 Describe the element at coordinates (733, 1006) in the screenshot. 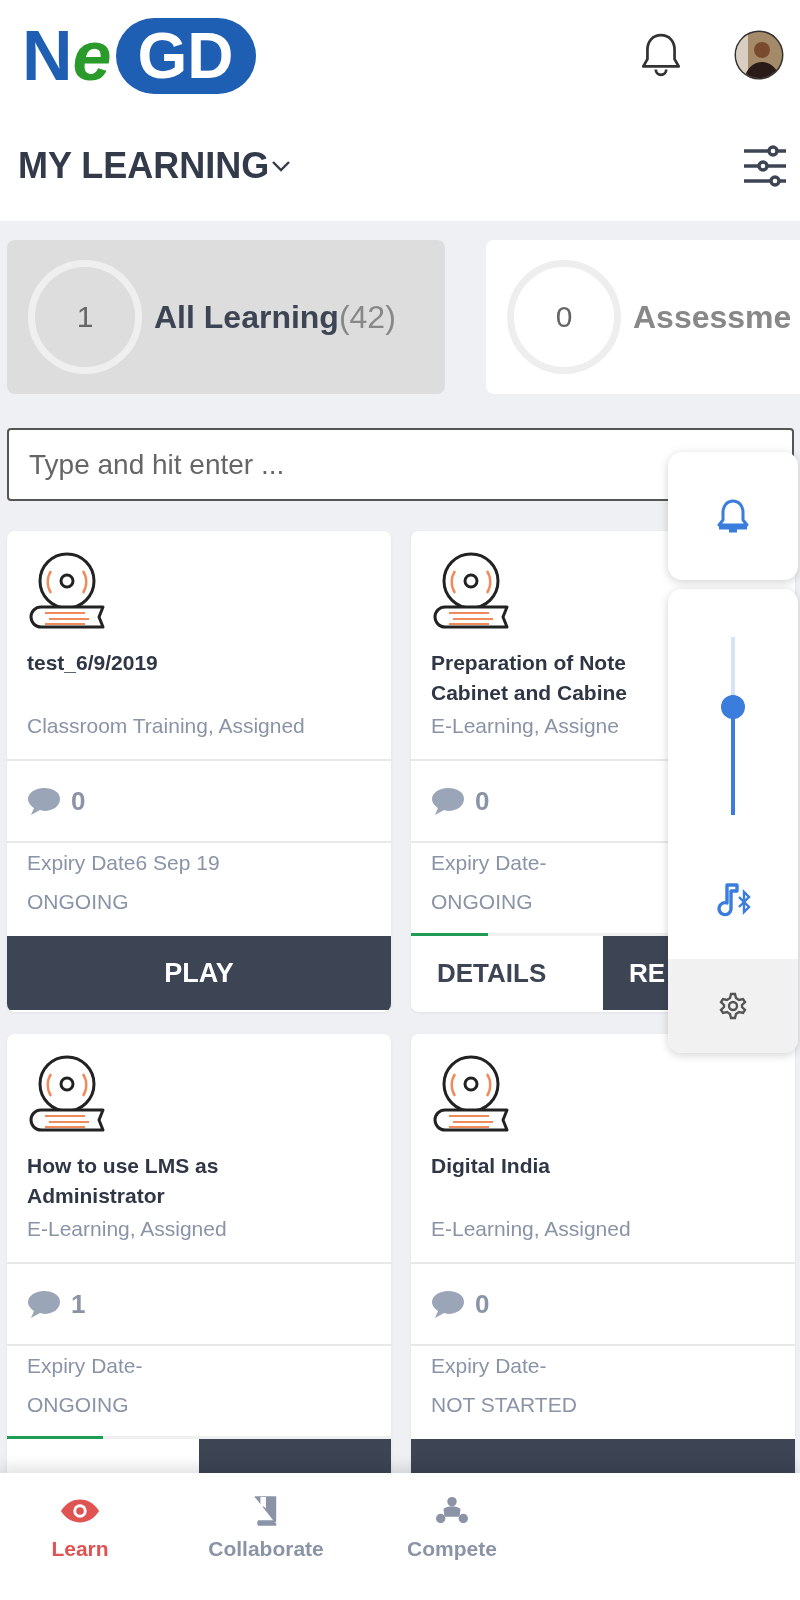

I see `settings-icon` at that location.